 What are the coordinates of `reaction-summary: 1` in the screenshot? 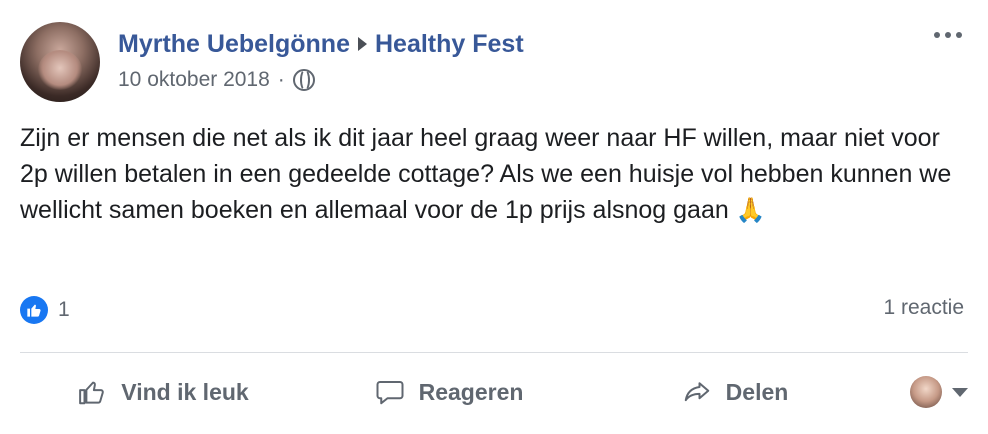 It's located at (45, 310).